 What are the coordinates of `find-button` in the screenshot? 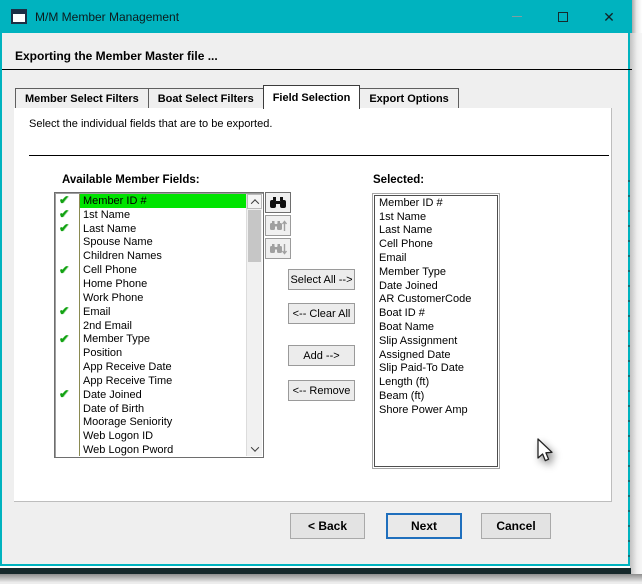 It's located at (278, 202).